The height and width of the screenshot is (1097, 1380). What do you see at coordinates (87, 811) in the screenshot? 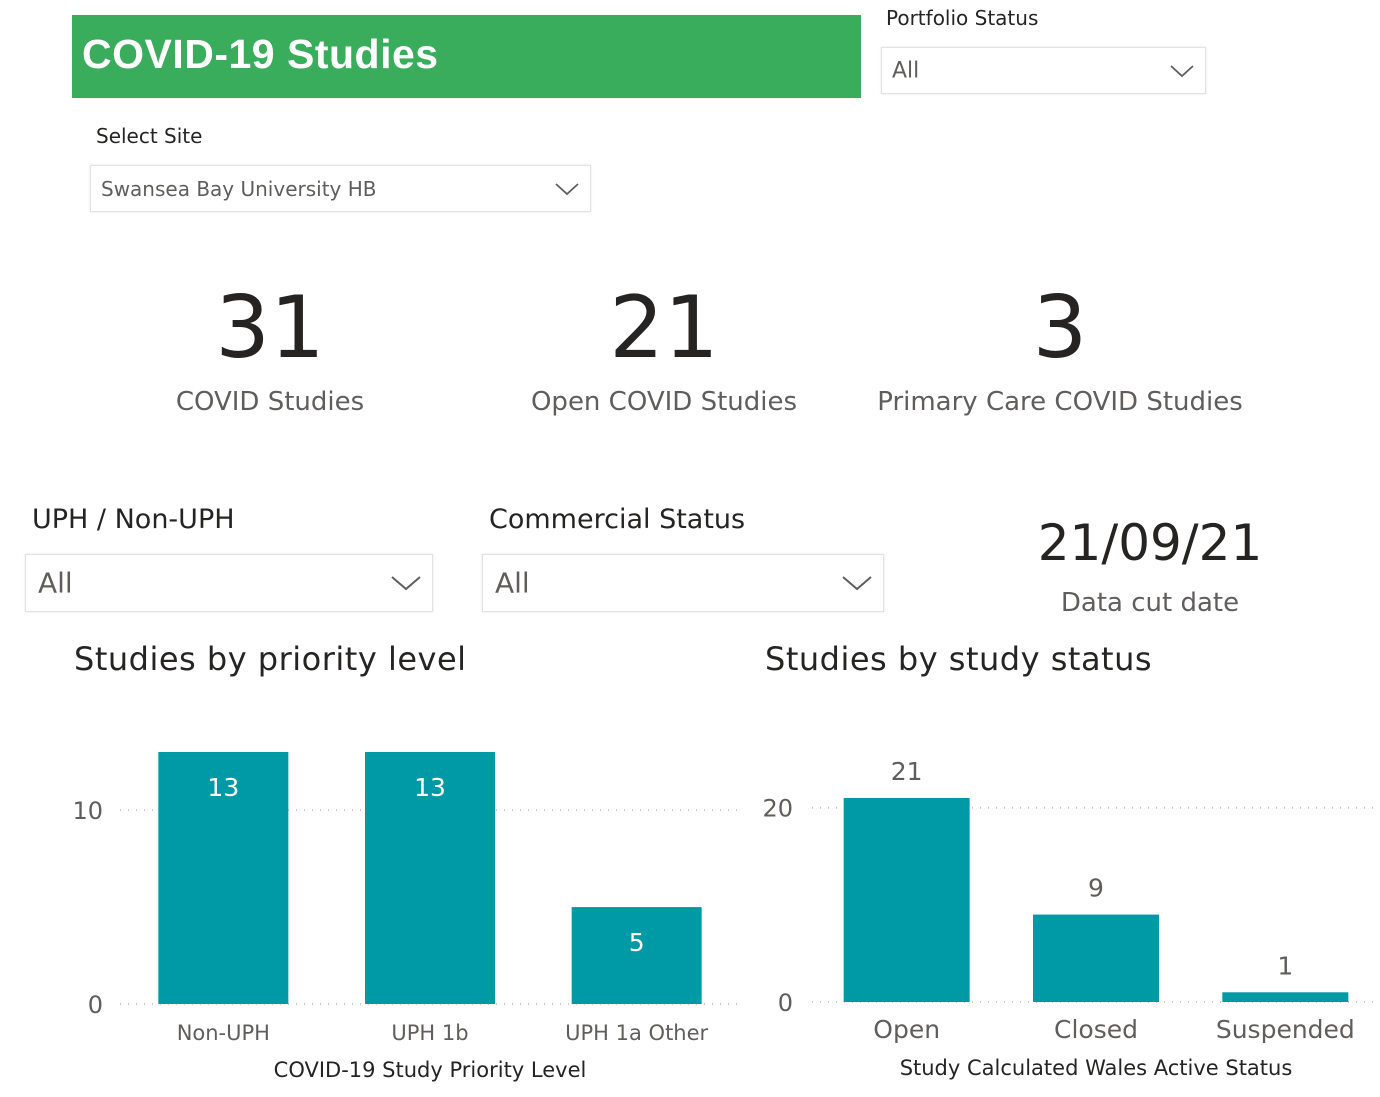
I see `y-tick-label: 10` at bounding box center [87, 811].